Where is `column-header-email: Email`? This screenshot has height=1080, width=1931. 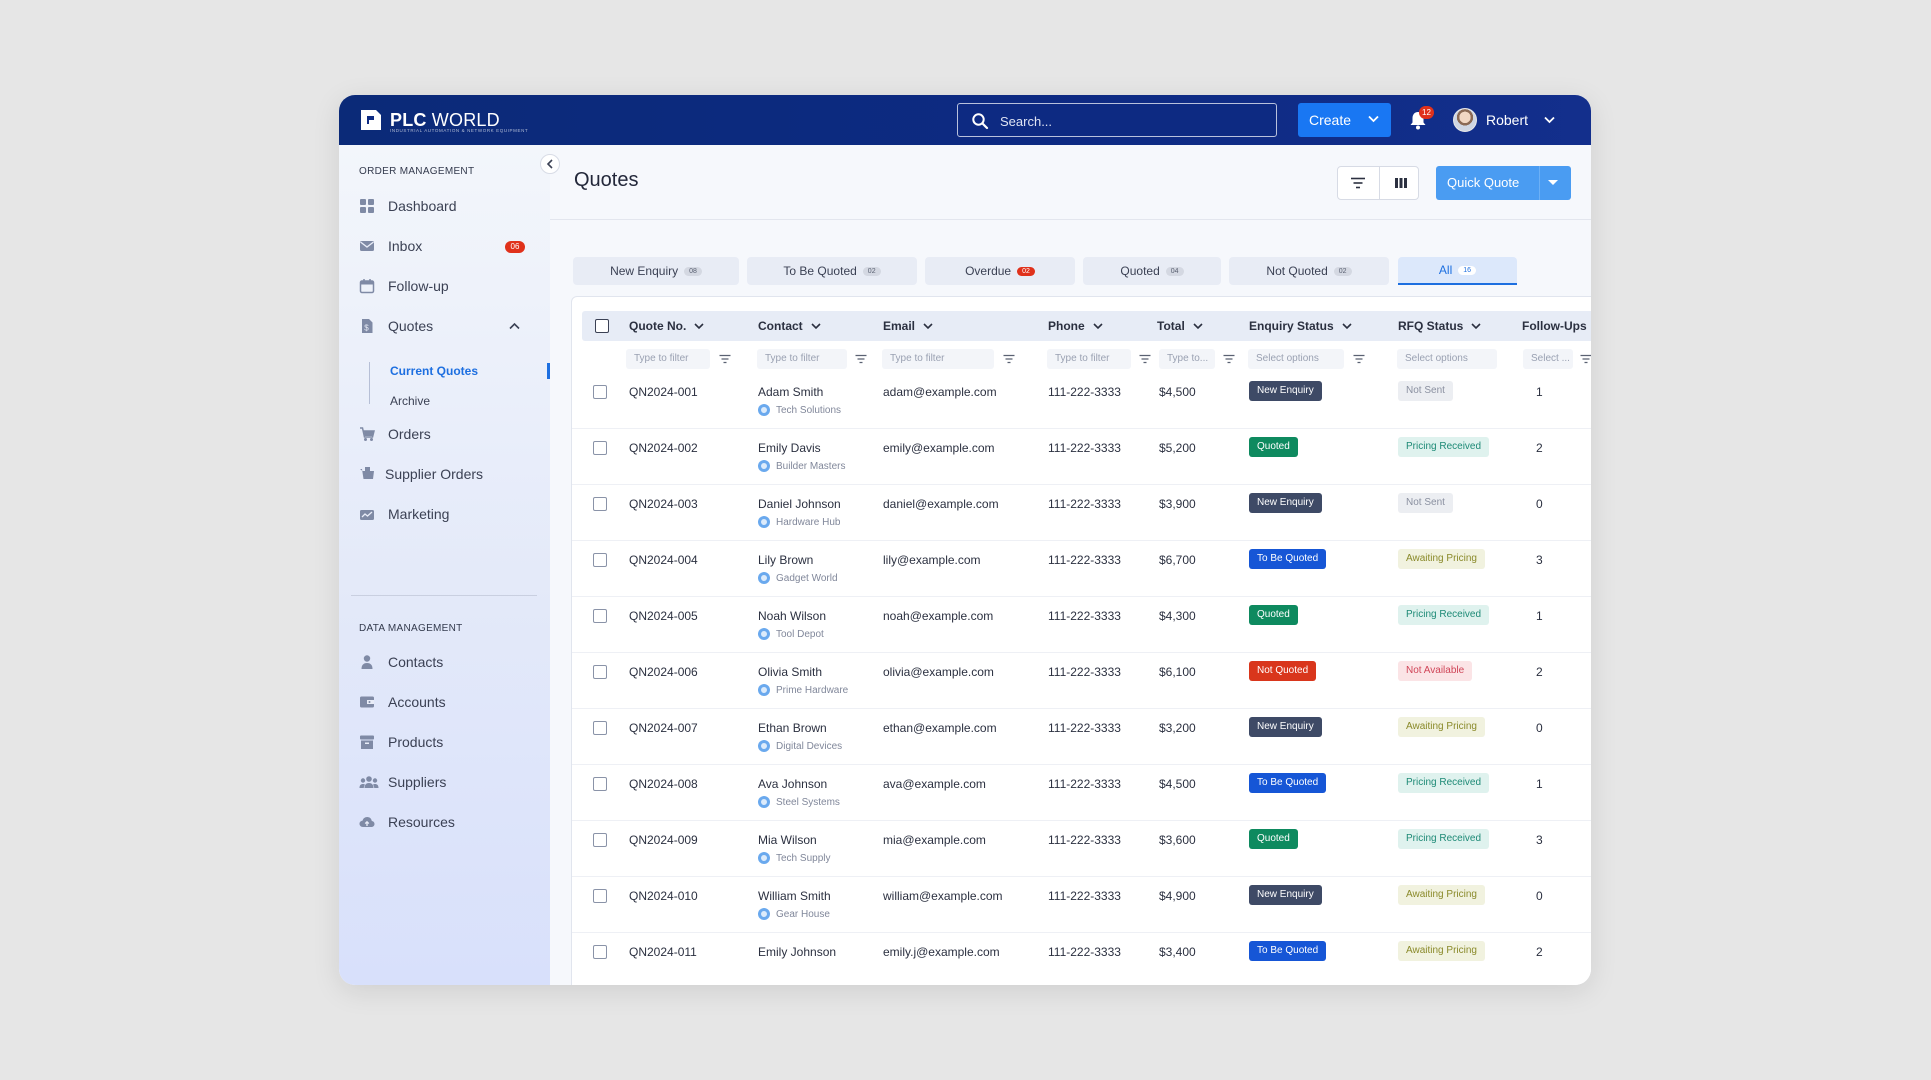 column-header-email: Email is located at coordinates (908, 326).